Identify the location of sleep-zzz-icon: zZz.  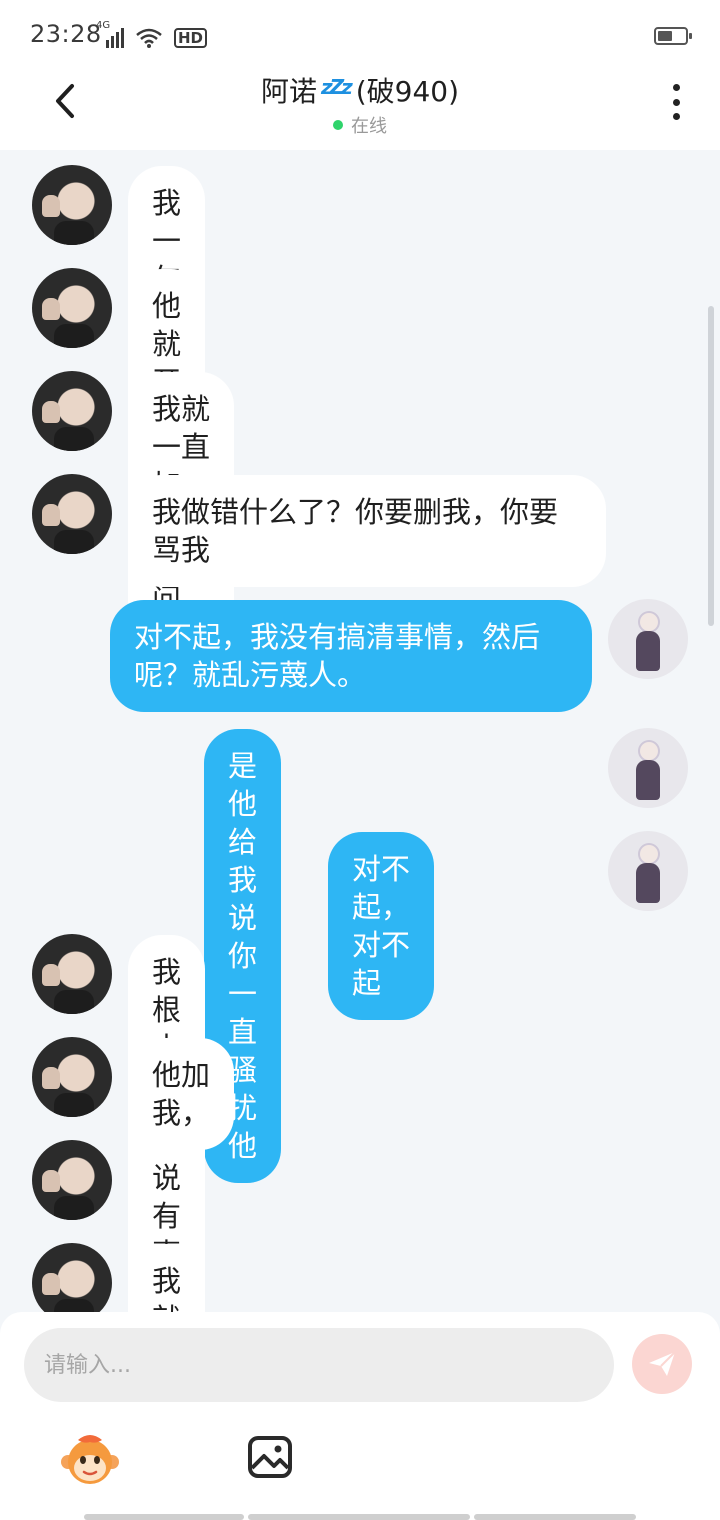
(336, 87).